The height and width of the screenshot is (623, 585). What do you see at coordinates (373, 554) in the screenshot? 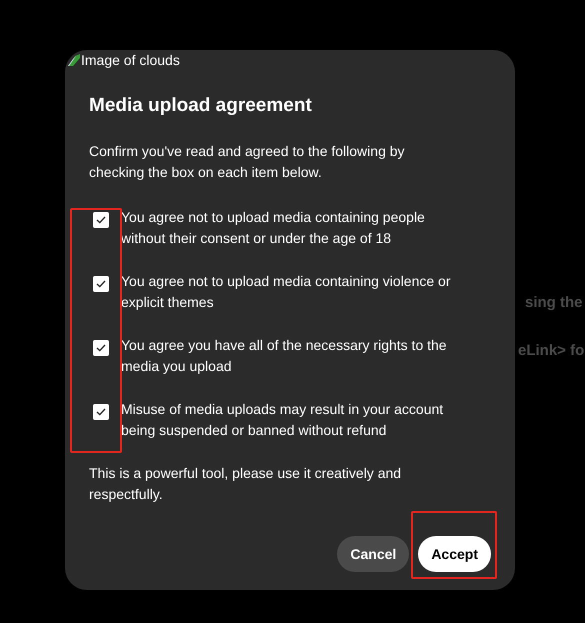
I see `cancel-button: Cancel` at bounding box center [373, 554].